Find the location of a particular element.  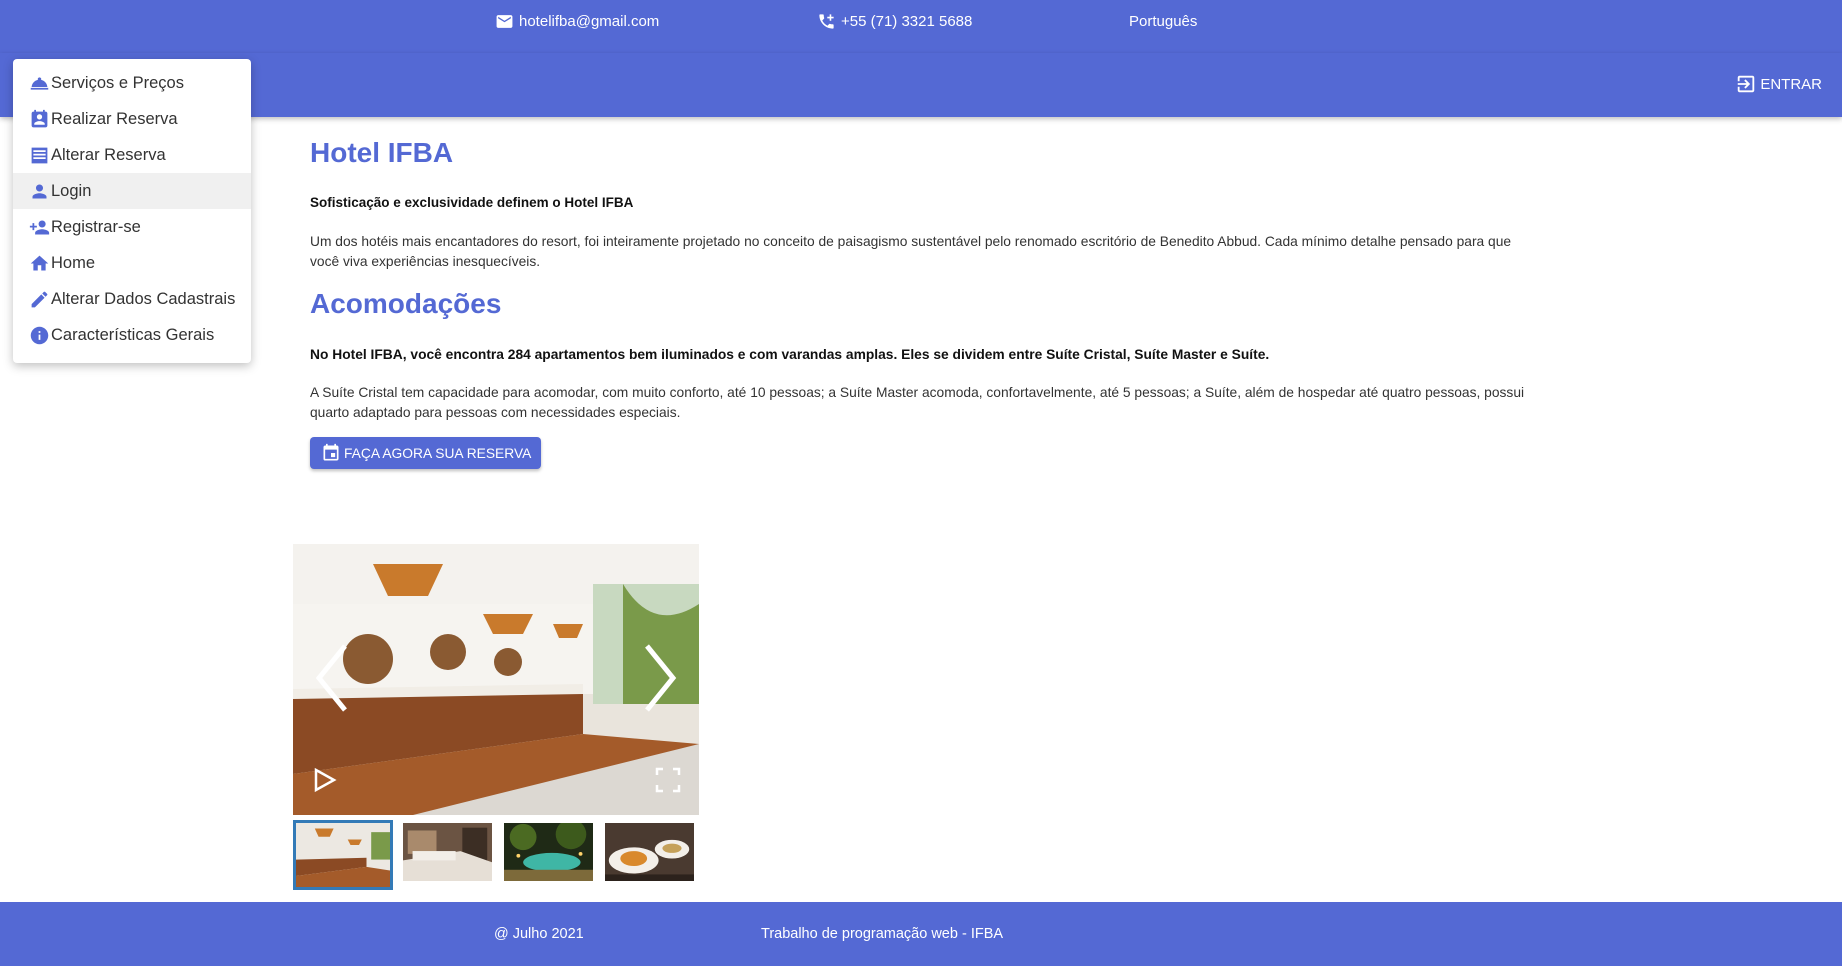

reserve-button-label: FAÇA AGORA SUA RESERVA is located at coordinates (438, 453).